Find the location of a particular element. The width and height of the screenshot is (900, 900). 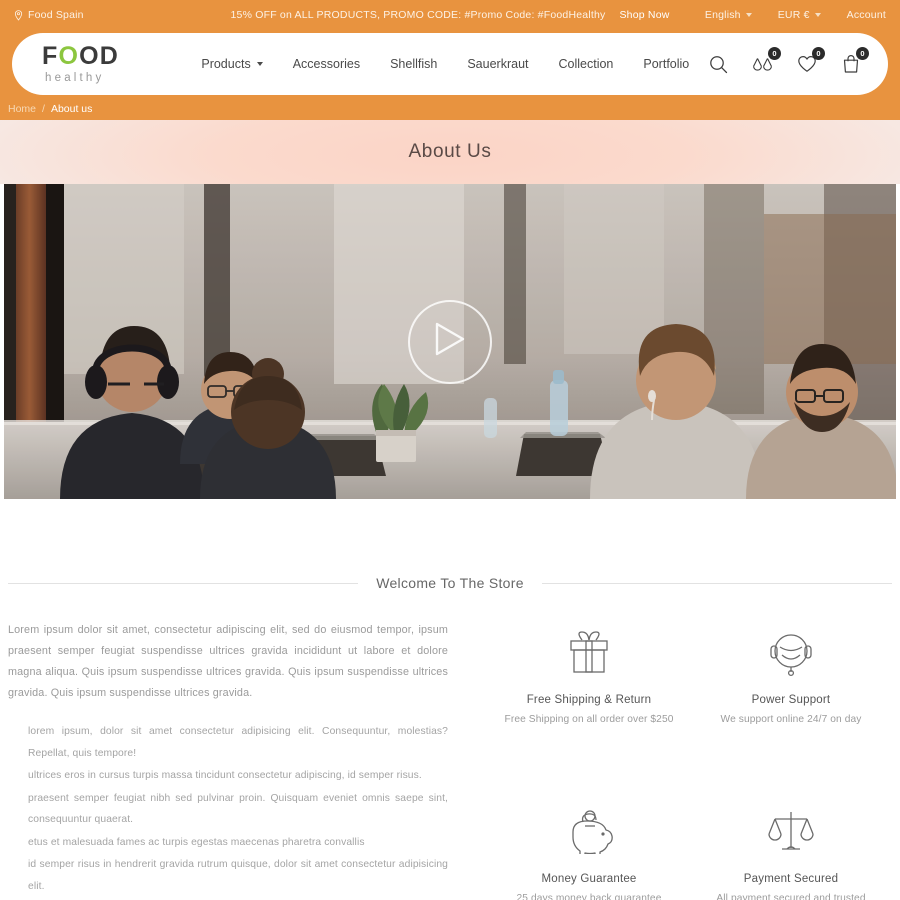

currency-label: EUR € is located at coordinates (793, 15).